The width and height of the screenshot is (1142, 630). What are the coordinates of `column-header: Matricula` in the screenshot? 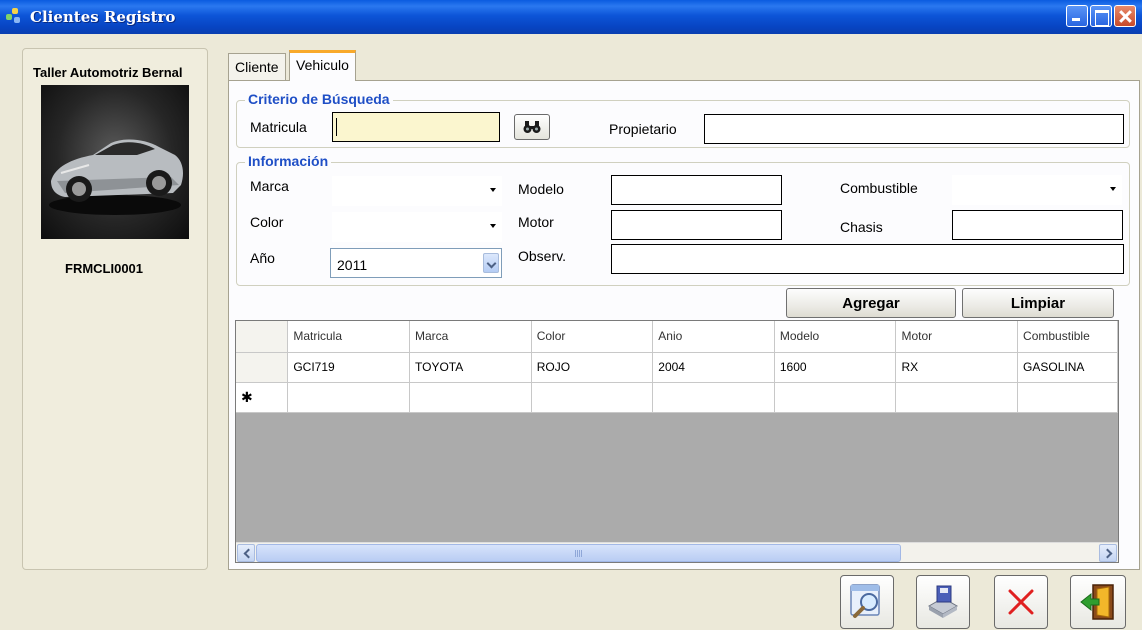 It's located at (349, 337).